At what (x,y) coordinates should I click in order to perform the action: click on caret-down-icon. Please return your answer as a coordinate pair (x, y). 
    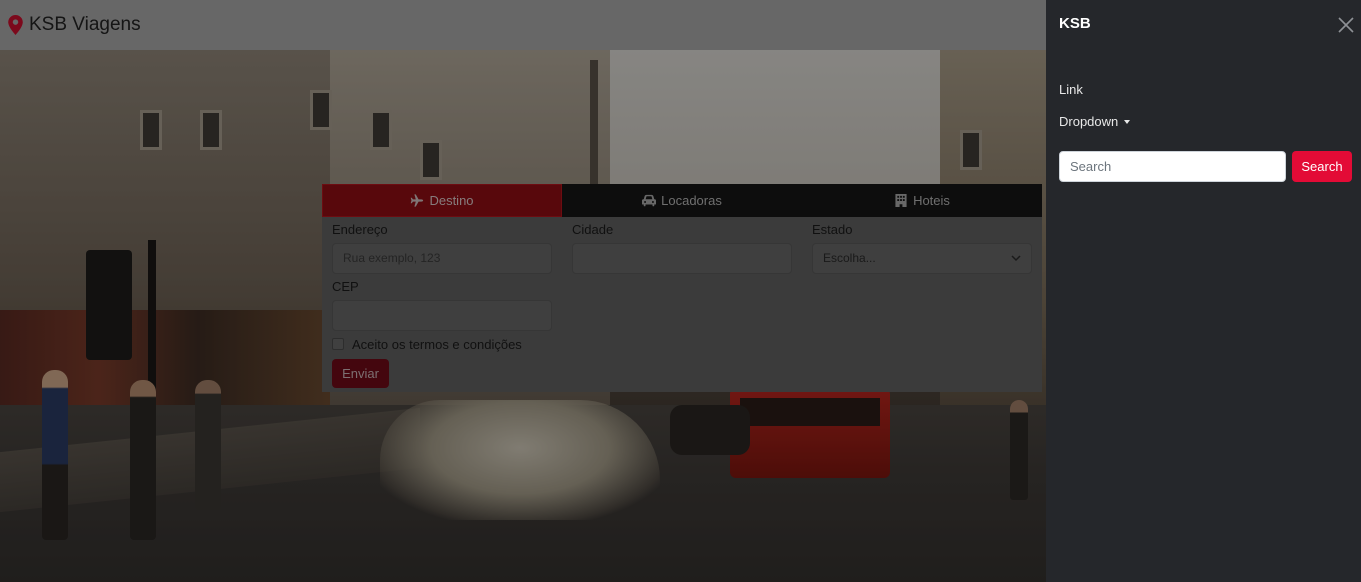
    Looking at the image, I should click on (1127, 121).